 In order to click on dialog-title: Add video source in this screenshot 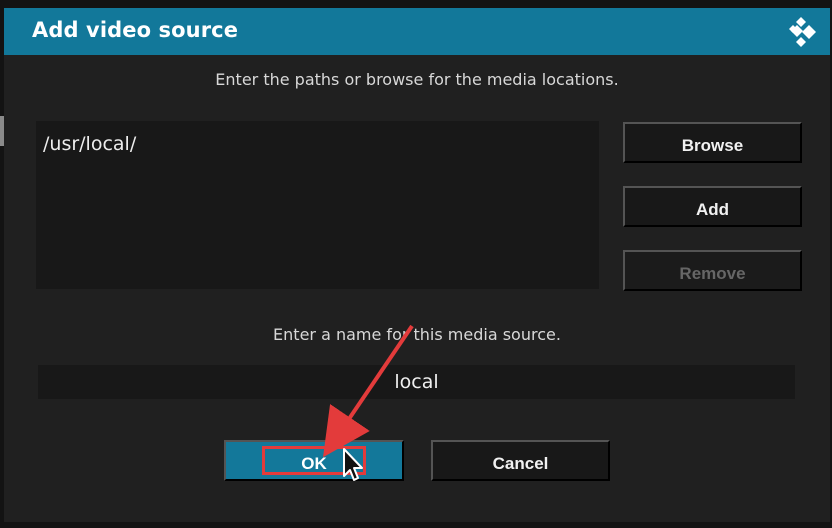, I will do `click(135, 30)`.